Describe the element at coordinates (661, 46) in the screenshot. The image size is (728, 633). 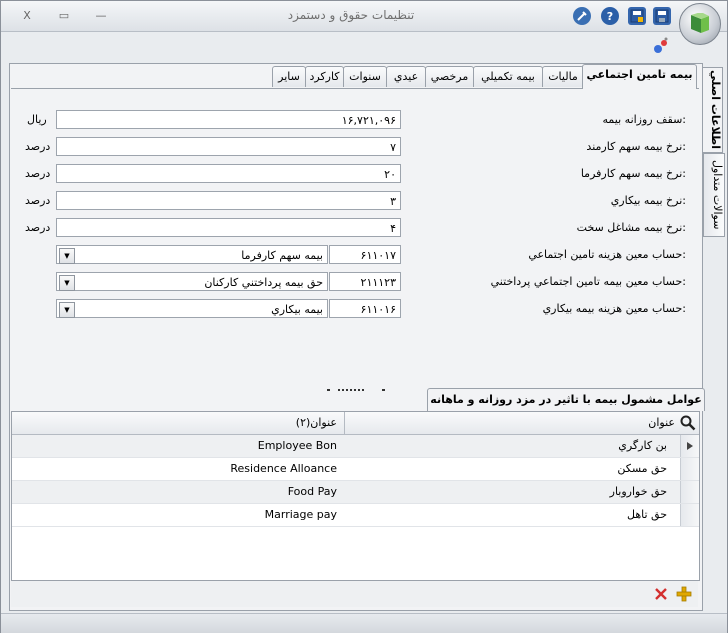
I see `pin-icon` at that location.